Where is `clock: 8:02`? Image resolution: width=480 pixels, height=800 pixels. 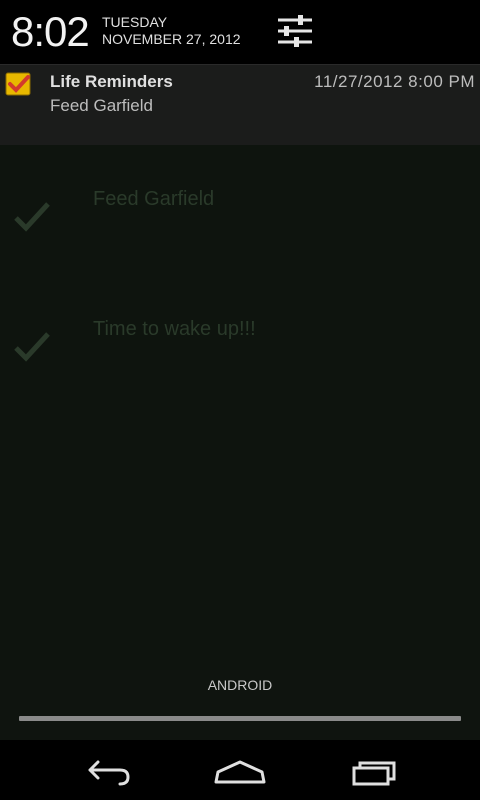
clock: 8:02 is located at coordinates (50, 31).